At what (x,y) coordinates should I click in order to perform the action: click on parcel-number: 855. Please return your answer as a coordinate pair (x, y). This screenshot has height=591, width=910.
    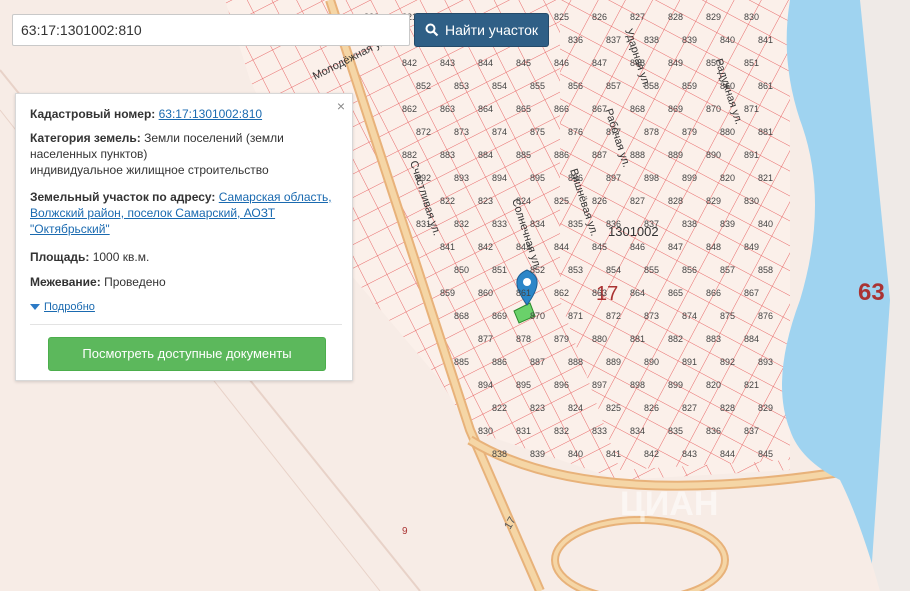
    Looking at the image, I should click on (651, 270).